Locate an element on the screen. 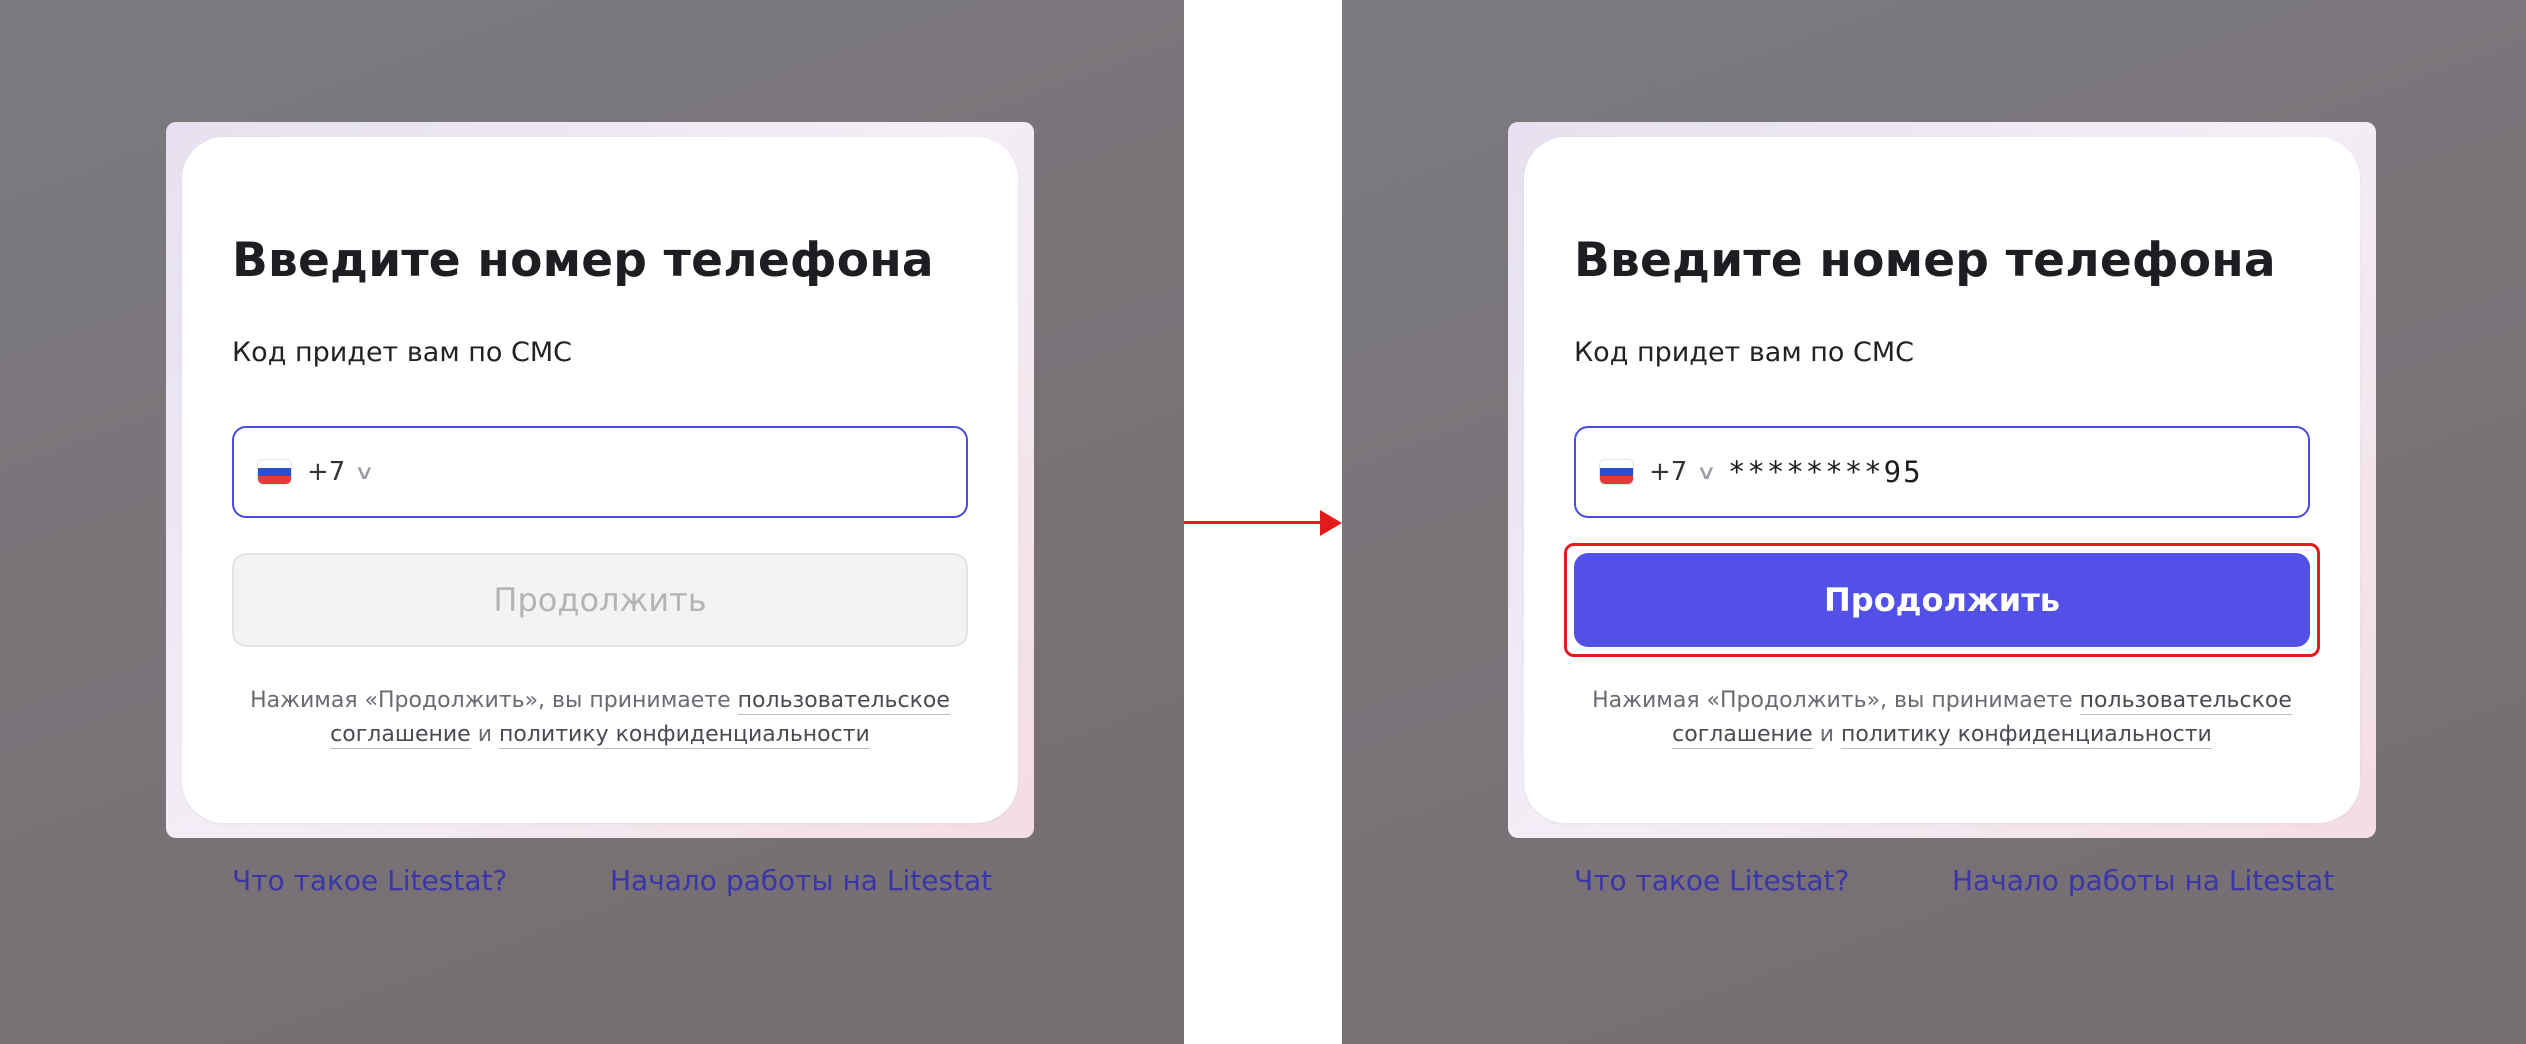  click-target-highlight is located at coordinates (1942, 600).